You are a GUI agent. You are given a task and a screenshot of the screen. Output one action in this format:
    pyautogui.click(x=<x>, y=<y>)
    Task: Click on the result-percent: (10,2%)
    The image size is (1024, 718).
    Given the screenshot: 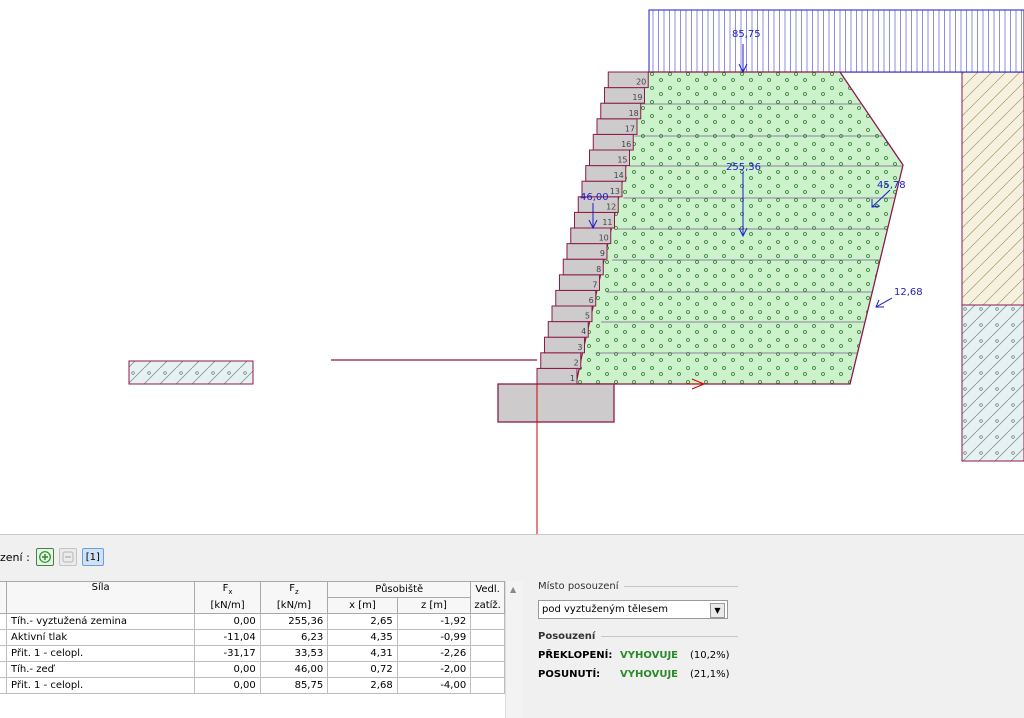 What is the action you would take?
    pyautogui.click(x=710, y=655)
    